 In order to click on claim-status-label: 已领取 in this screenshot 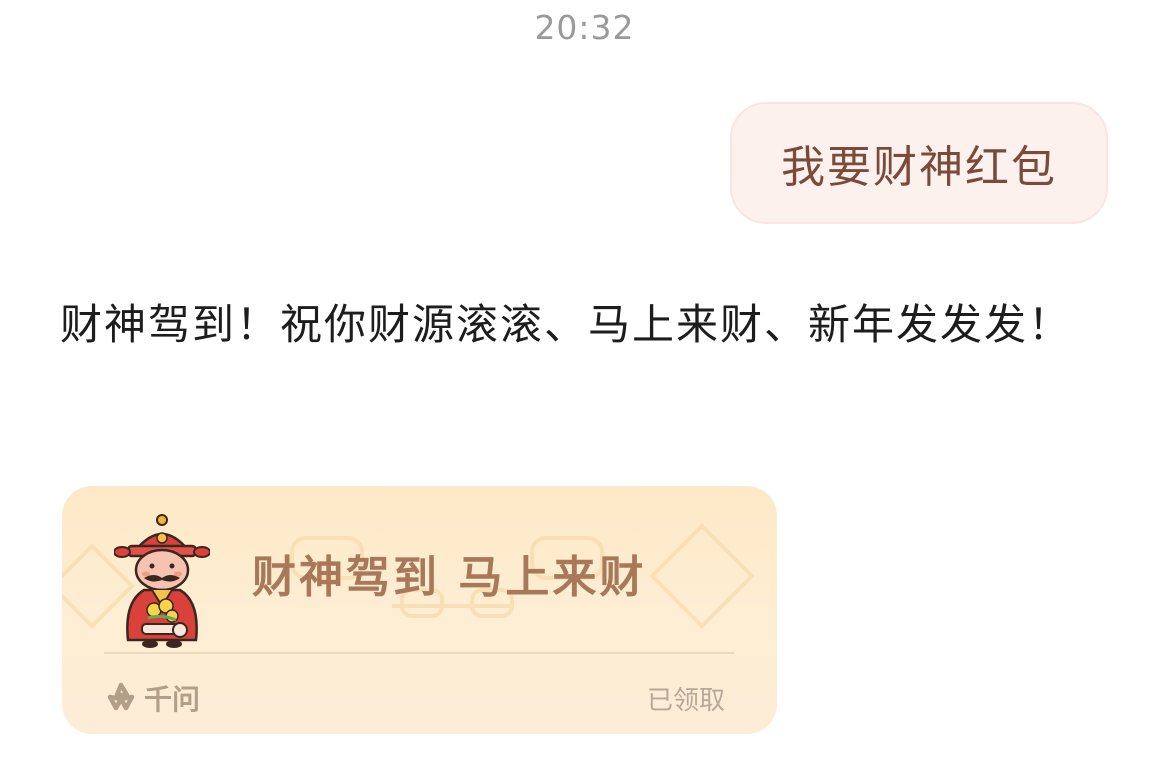, I will do `click(685, 701)`.